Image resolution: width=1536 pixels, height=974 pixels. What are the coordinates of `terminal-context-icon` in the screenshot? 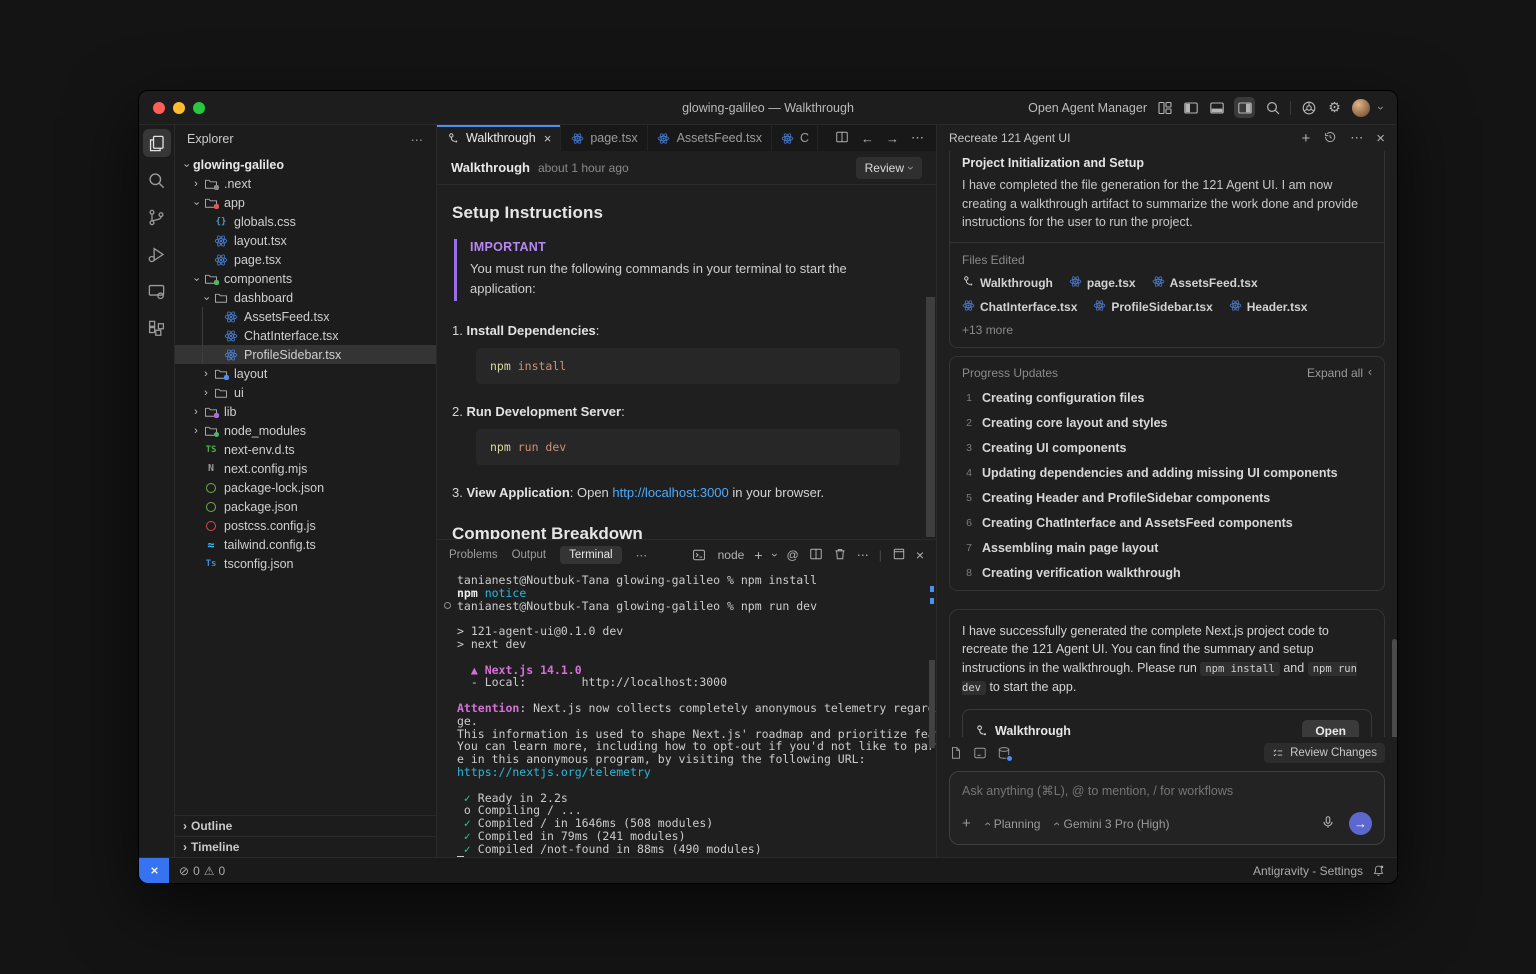 It's located at (980, 753).